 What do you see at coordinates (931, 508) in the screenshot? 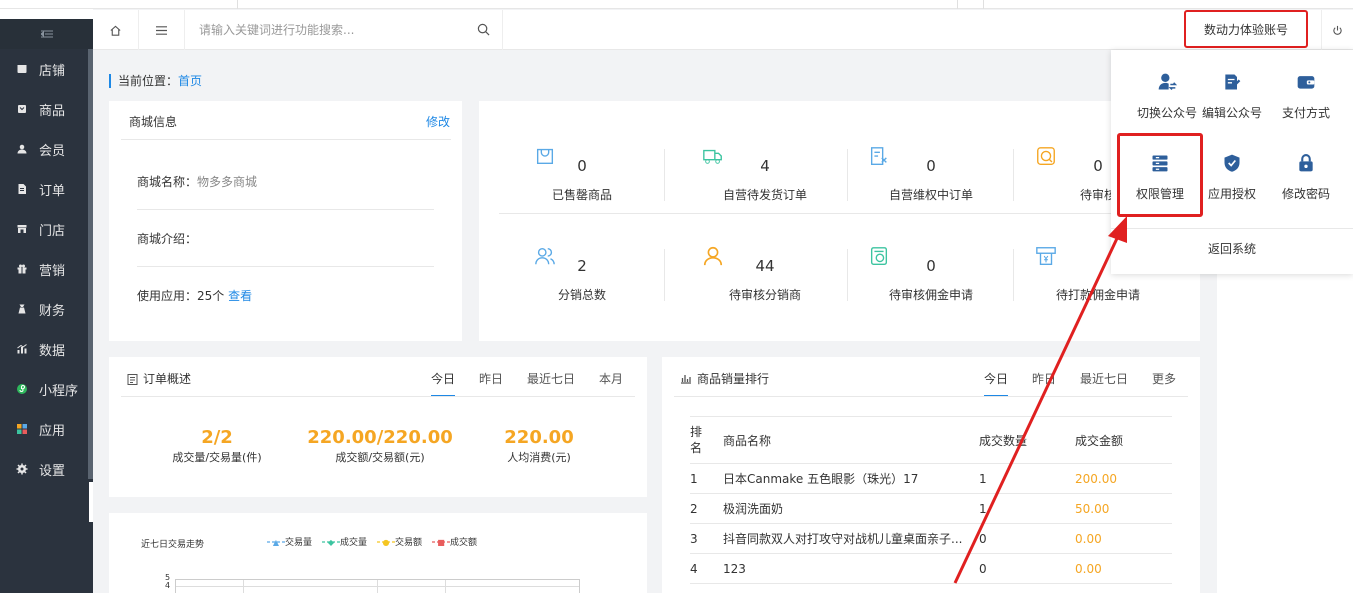
I see `table-row: 2 极润洗面奶 1 50.00` at bounding box center [931, 508].